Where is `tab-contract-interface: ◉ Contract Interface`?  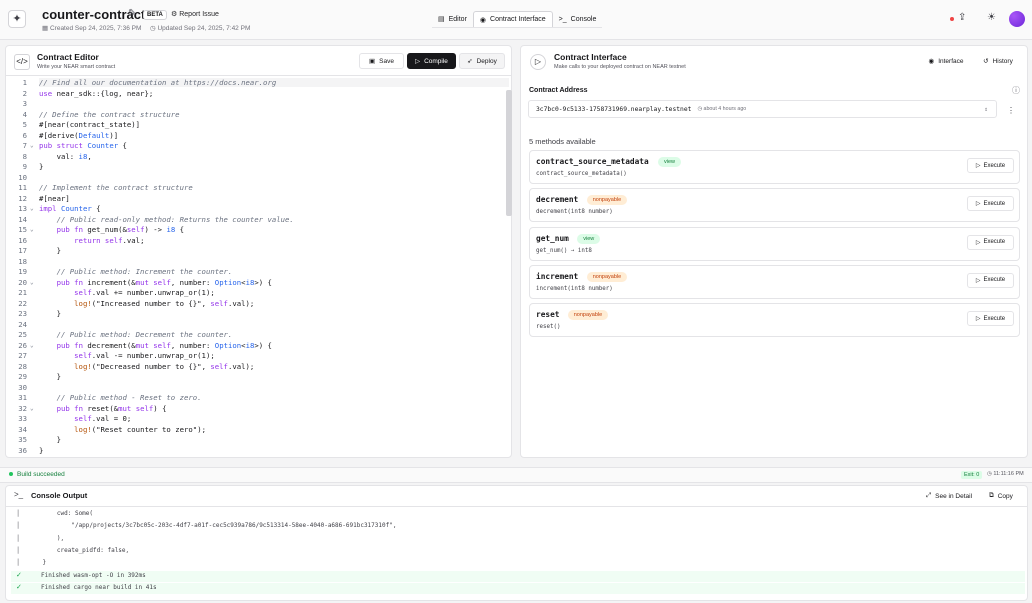
tab-contract-interface: ◉ Contract Interface is located at coordinates (512, 19).